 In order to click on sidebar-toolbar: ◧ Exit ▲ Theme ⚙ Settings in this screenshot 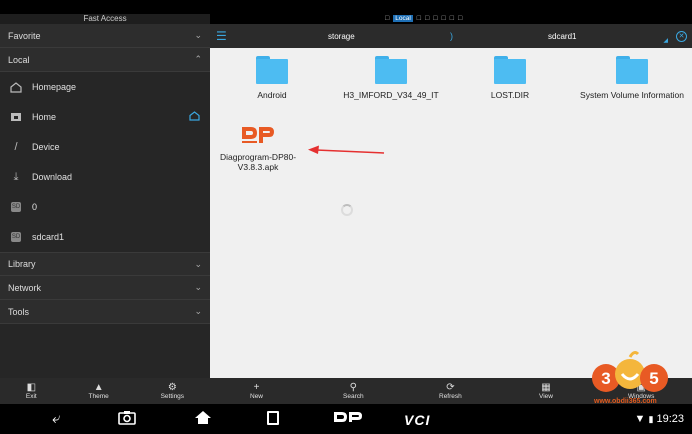, I will do `click(105, 391)`.